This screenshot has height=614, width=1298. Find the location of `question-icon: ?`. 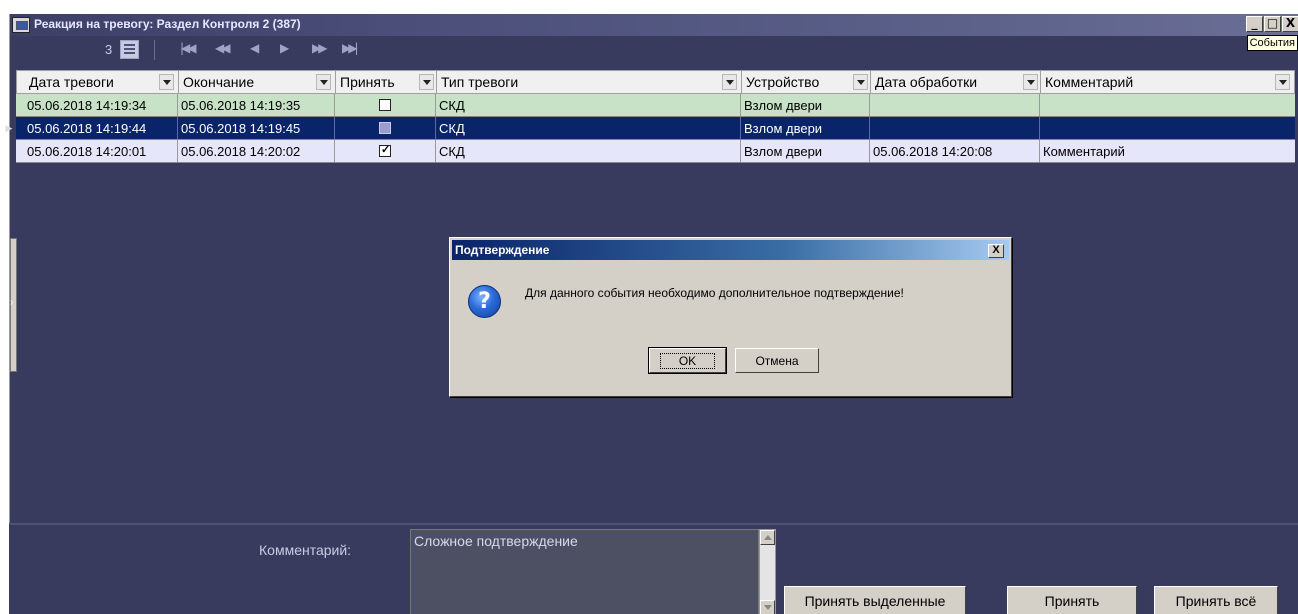

question-icon: ? is located at coordinates (484, 301).